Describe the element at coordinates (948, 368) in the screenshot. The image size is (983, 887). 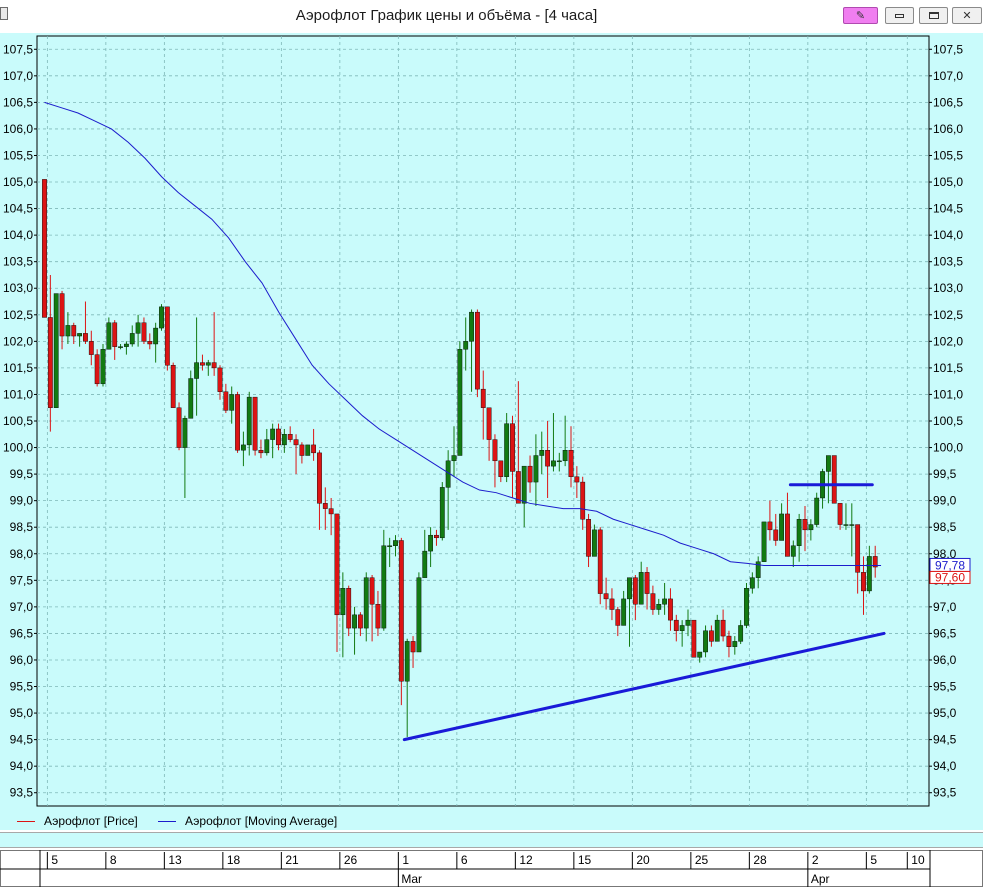
I see `y-tick-label-right: 101,5` at that location.